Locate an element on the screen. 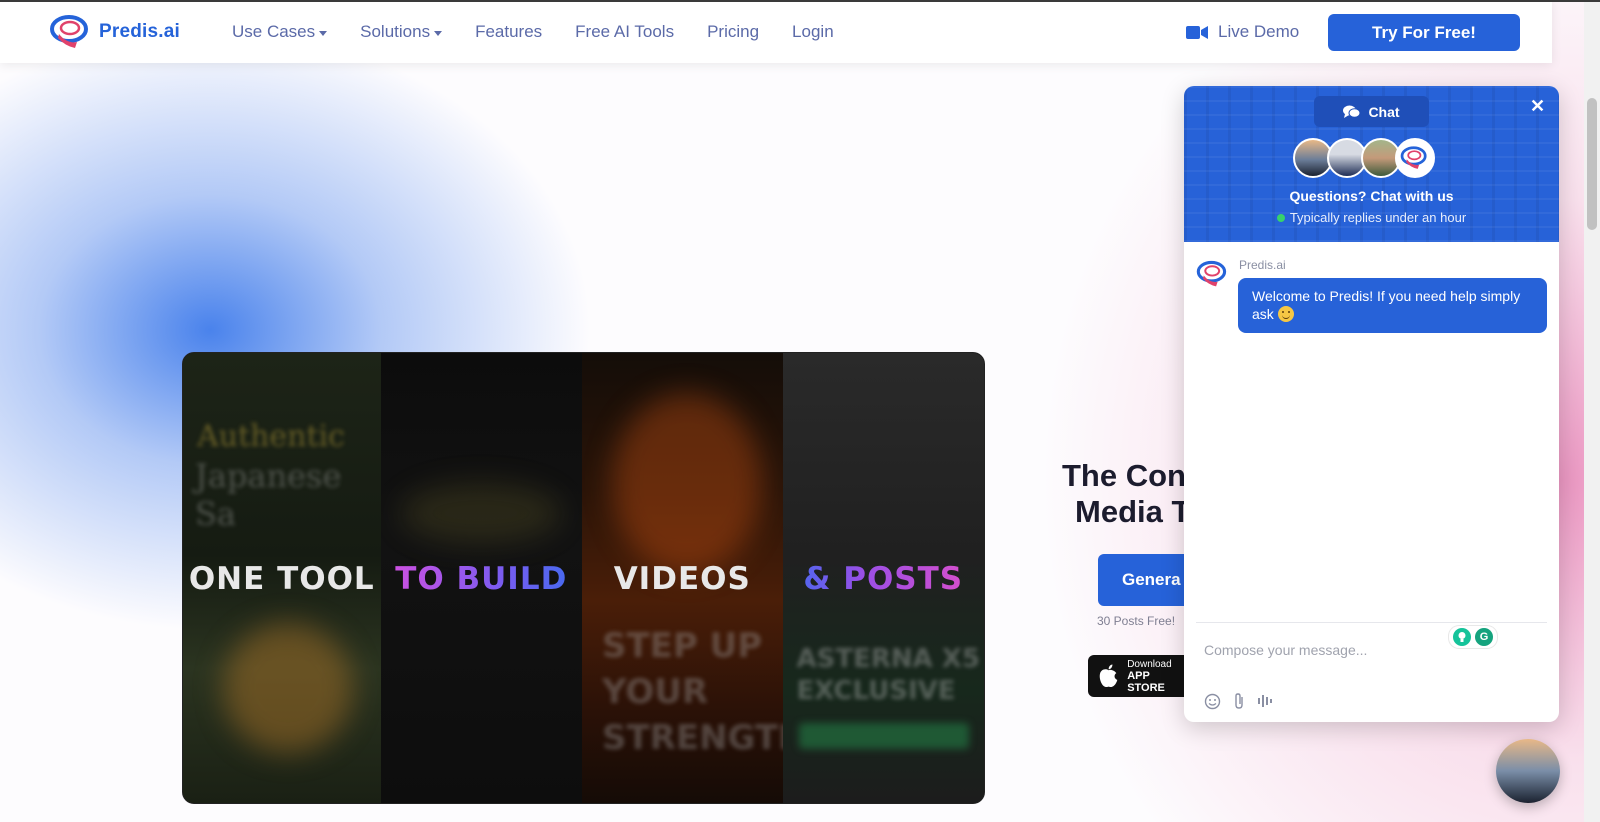  hero-title-line-2: Media T is located at coordinates (1133, 511).